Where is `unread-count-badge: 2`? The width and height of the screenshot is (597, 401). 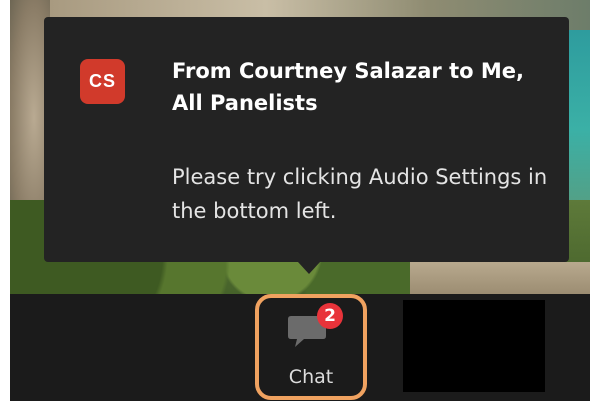
unread-count-badge: 2 is located at coordinates (330, 316).